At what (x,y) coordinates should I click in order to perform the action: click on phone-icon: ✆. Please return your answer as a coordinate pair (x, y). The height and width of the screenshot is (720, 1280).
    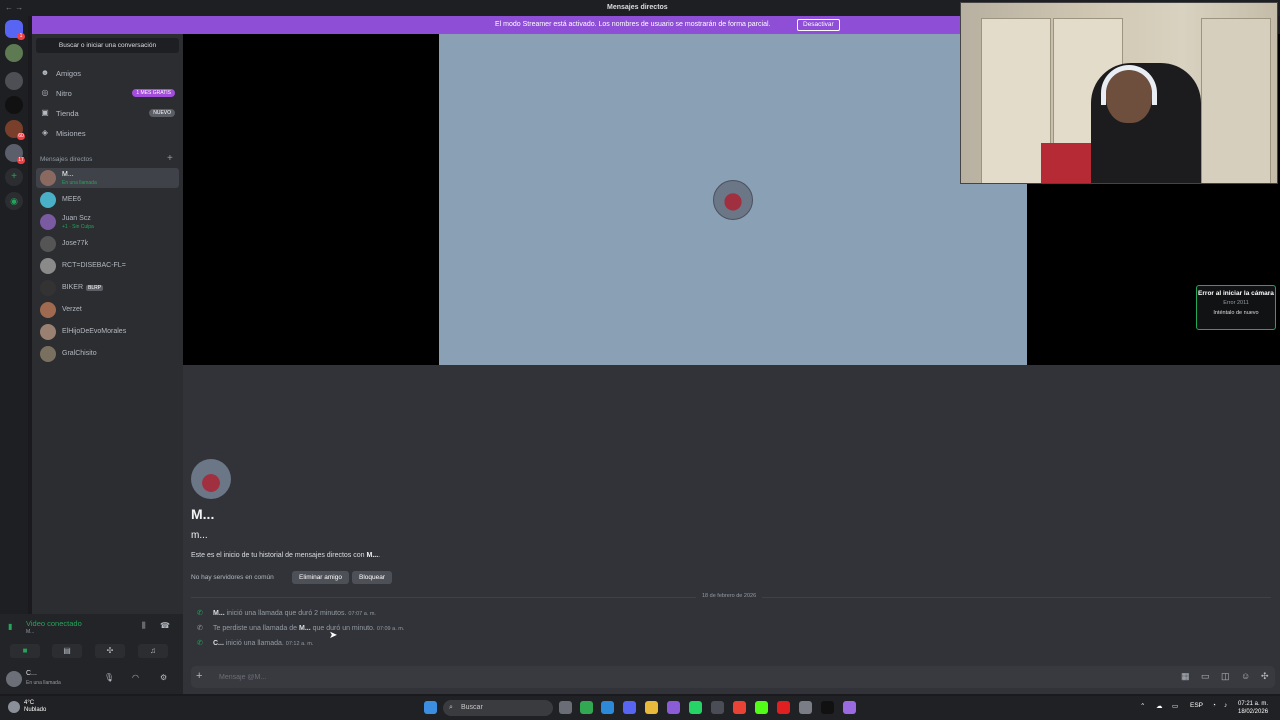
    Looking at the image, I should click on (200, 613).